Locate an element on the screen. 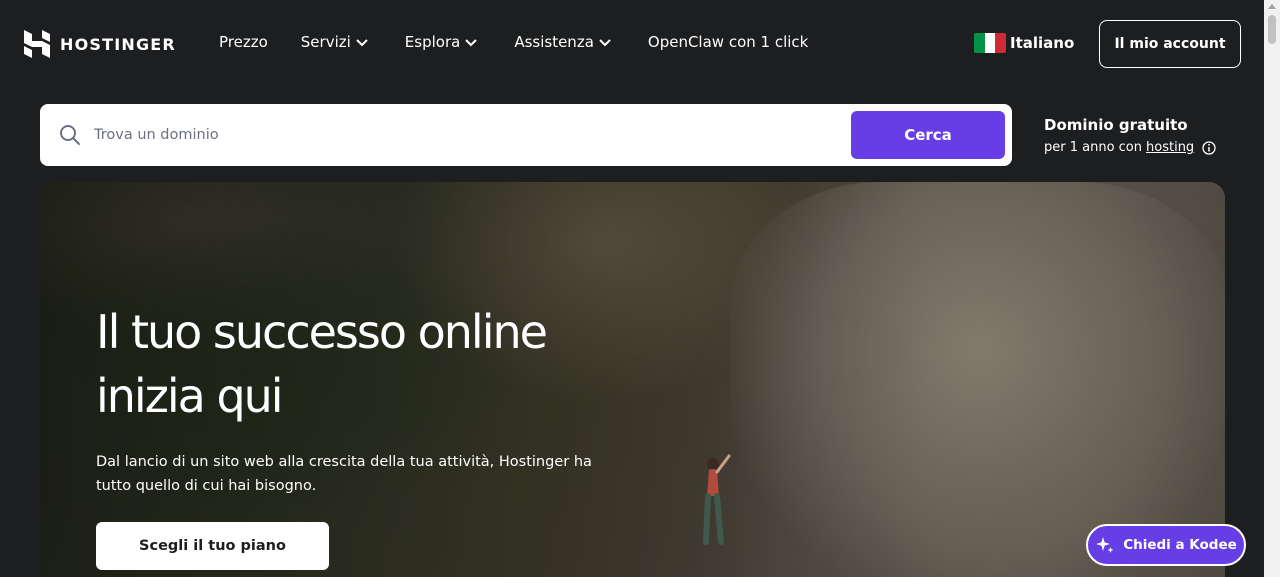  nav-item-assistenza: Assistenza is located at coordinates (563, 42).